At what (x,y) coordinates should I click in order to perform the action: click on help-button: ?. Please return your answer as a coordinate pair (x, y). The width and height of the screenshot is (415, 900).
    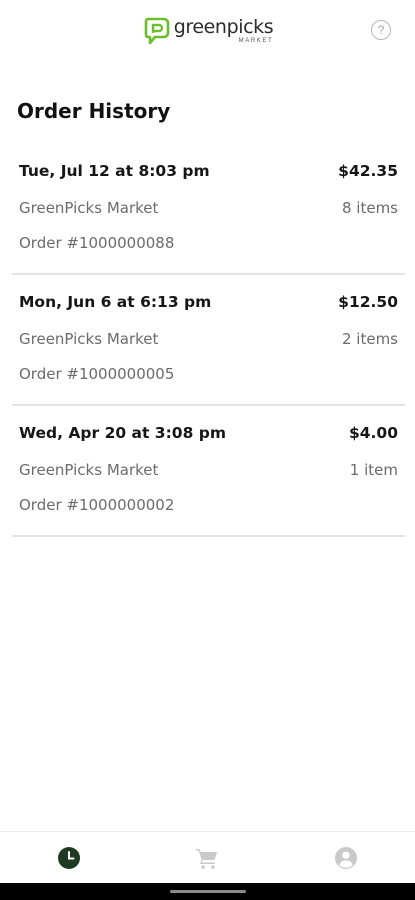
    Looking at the image, I should click on (381, 30).